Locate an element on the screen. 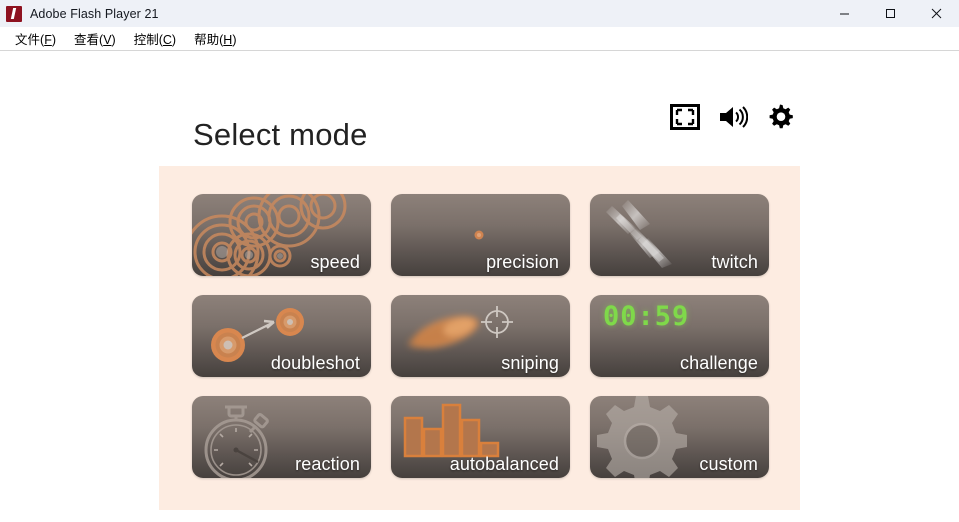  mode-label-autobalanced: autobalanced is located at coordinates (504, 464).